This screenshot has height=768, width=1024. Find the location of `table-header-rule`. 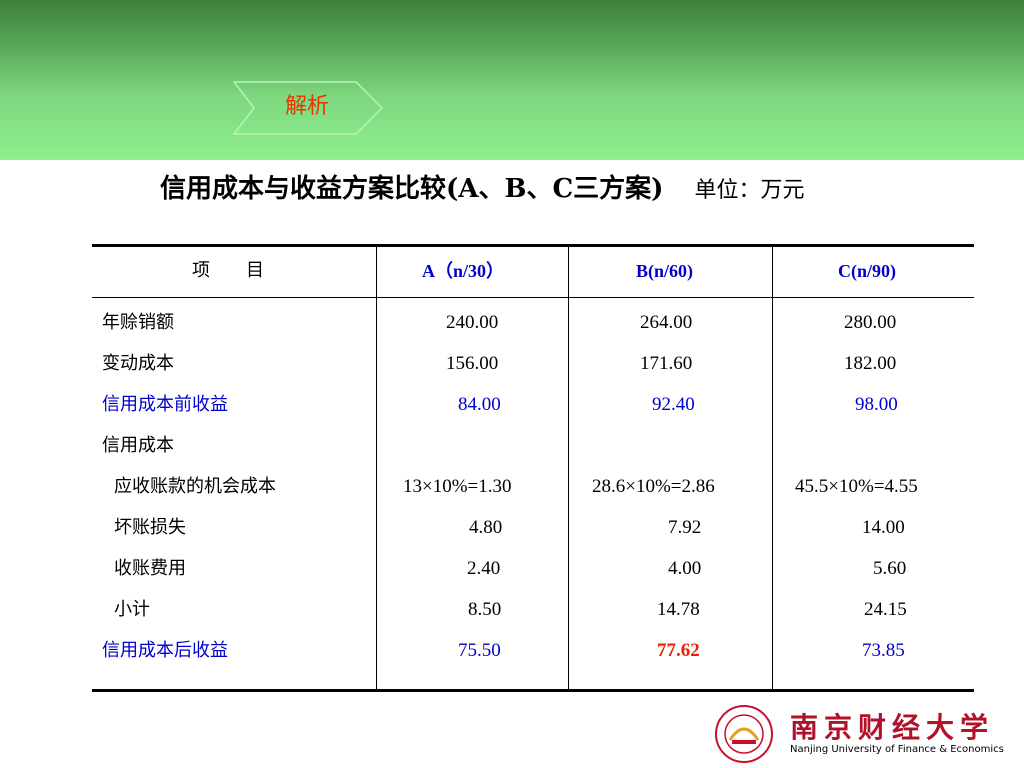

table-header-rule is located at coordinates (533, 297).